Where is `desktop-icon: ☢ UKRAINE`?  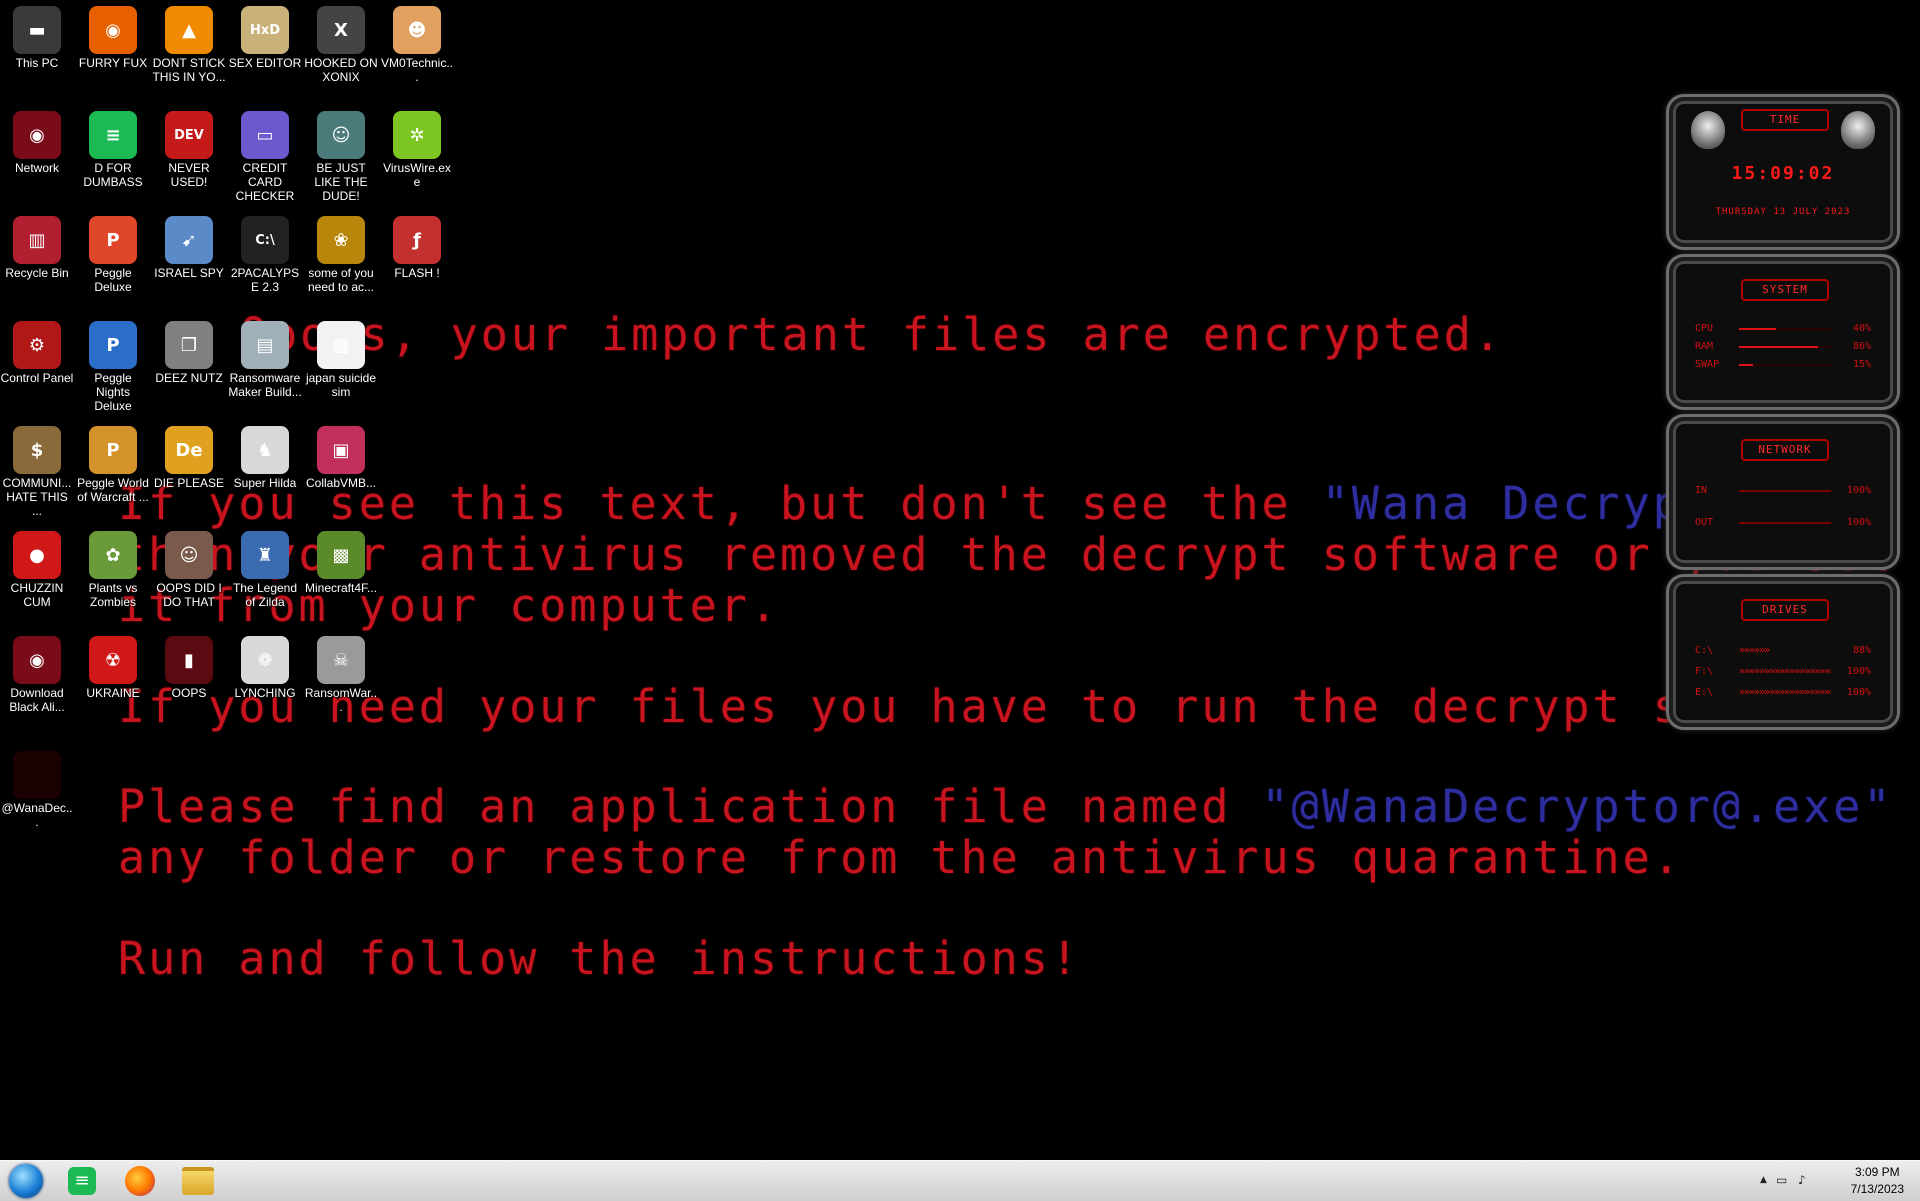 desktop-icon: ☢ UKRAINE is located at coordinates (113, 665).